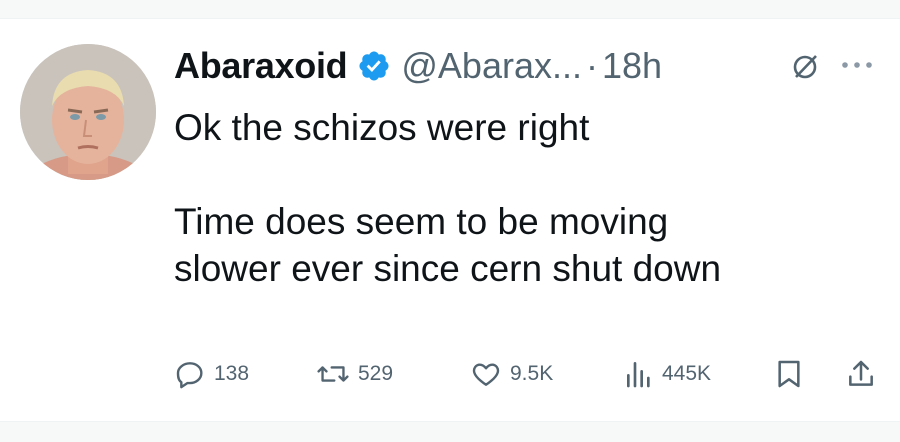  Describe the element at coordinates (805, 69) in the screenshot. I see `grok-icon` at that location.